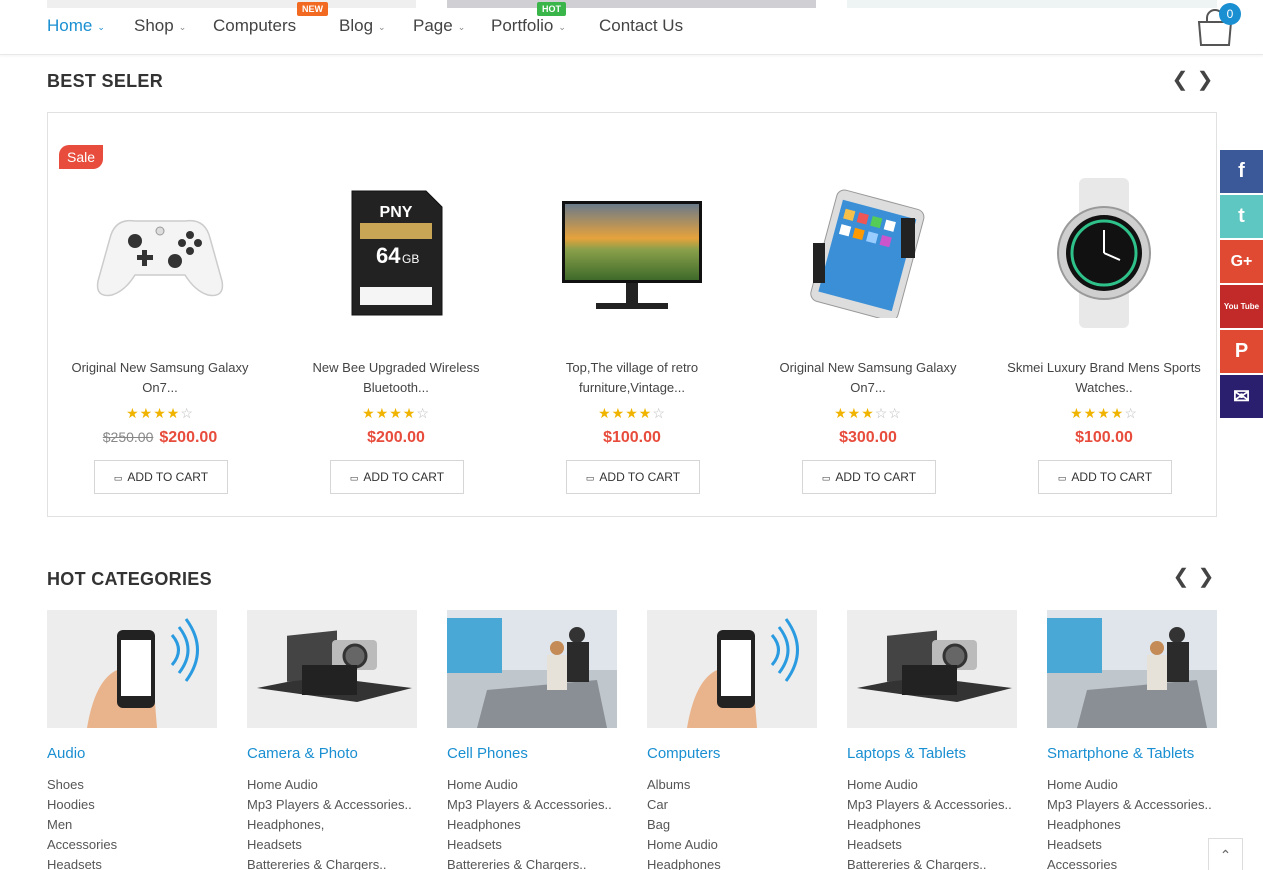  What do you see at coordinates (1205, 80) in the screenshot?
I see `best-seller-next-arrow: ❯` at bounding box center [1205, 80].